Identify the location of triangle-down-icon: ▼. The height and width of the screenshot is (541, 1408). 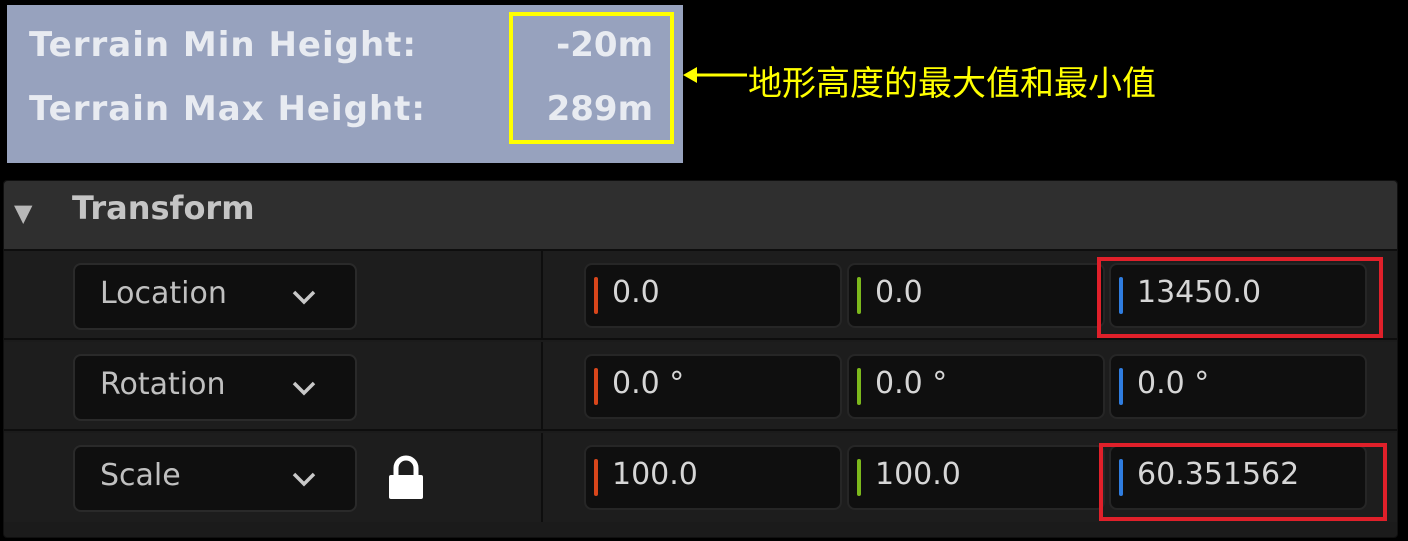
(23, 213).